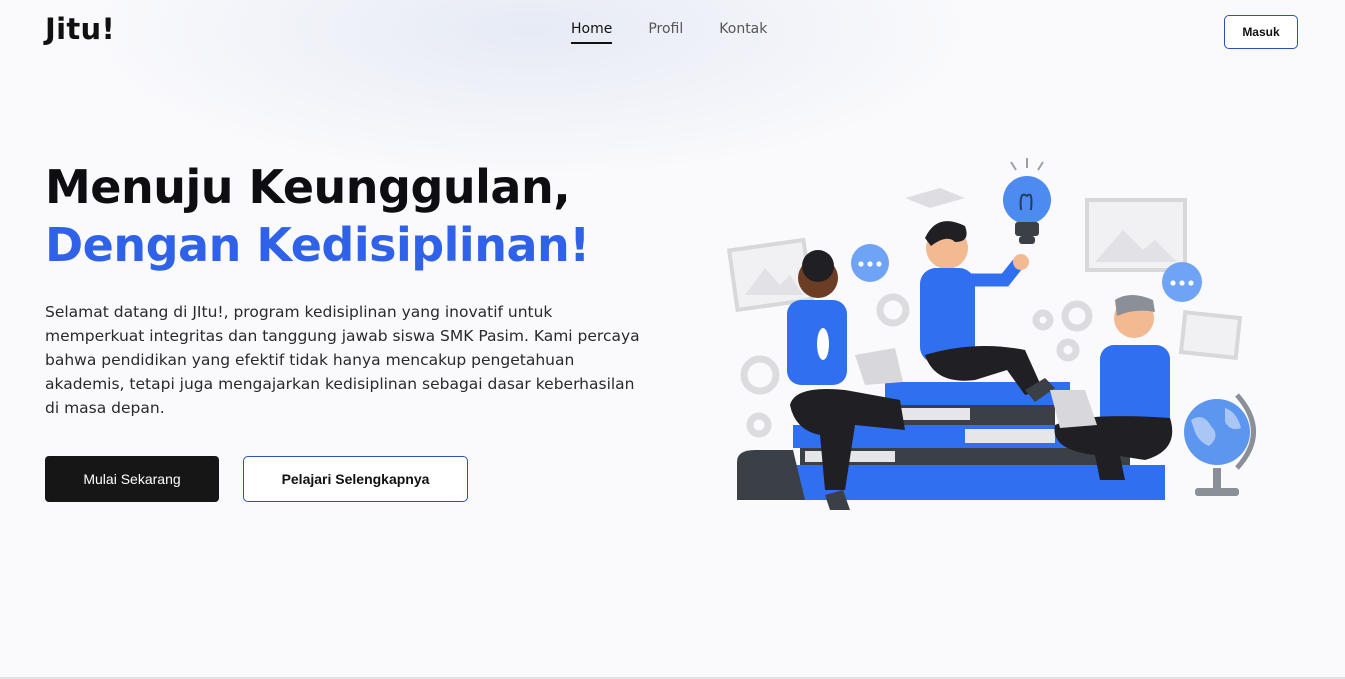 The image size is (1345, 679). What do you see at coordinates (987, 311) in the screenshot?
I see `student-middle` at bounding box center [987, 311].